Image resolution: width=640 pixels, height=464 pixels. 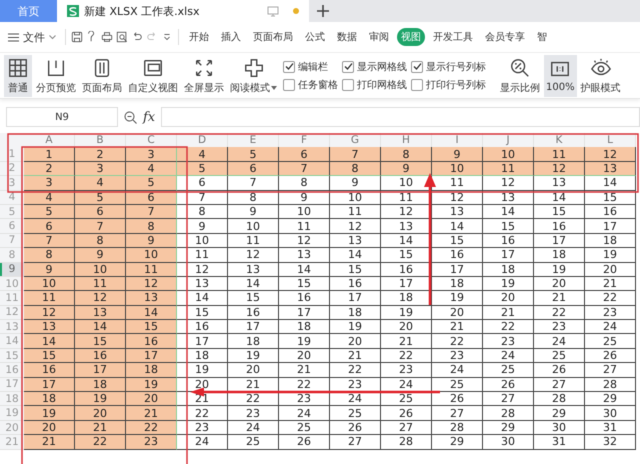 What do you see at coordinates (204, 75) in the screenshot?
I see `view-button: 全屏显示` at bounding box center [204, 75].